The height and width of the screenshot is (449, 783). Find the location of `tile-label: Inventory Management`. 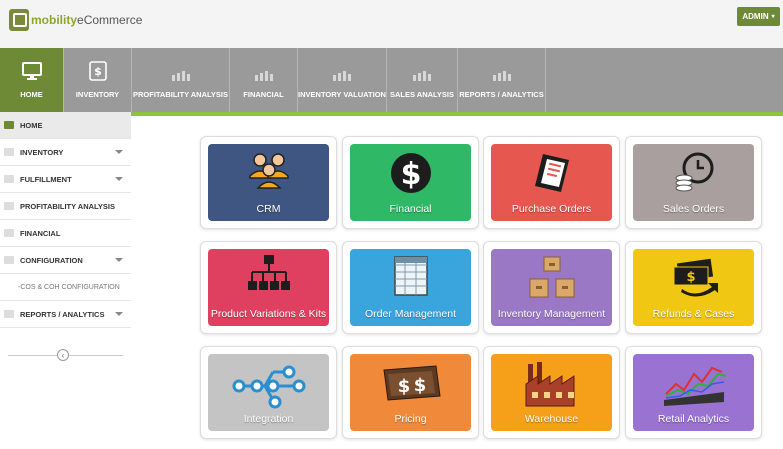

tile-label: Inventory Management is located at coordinates (551, 314).